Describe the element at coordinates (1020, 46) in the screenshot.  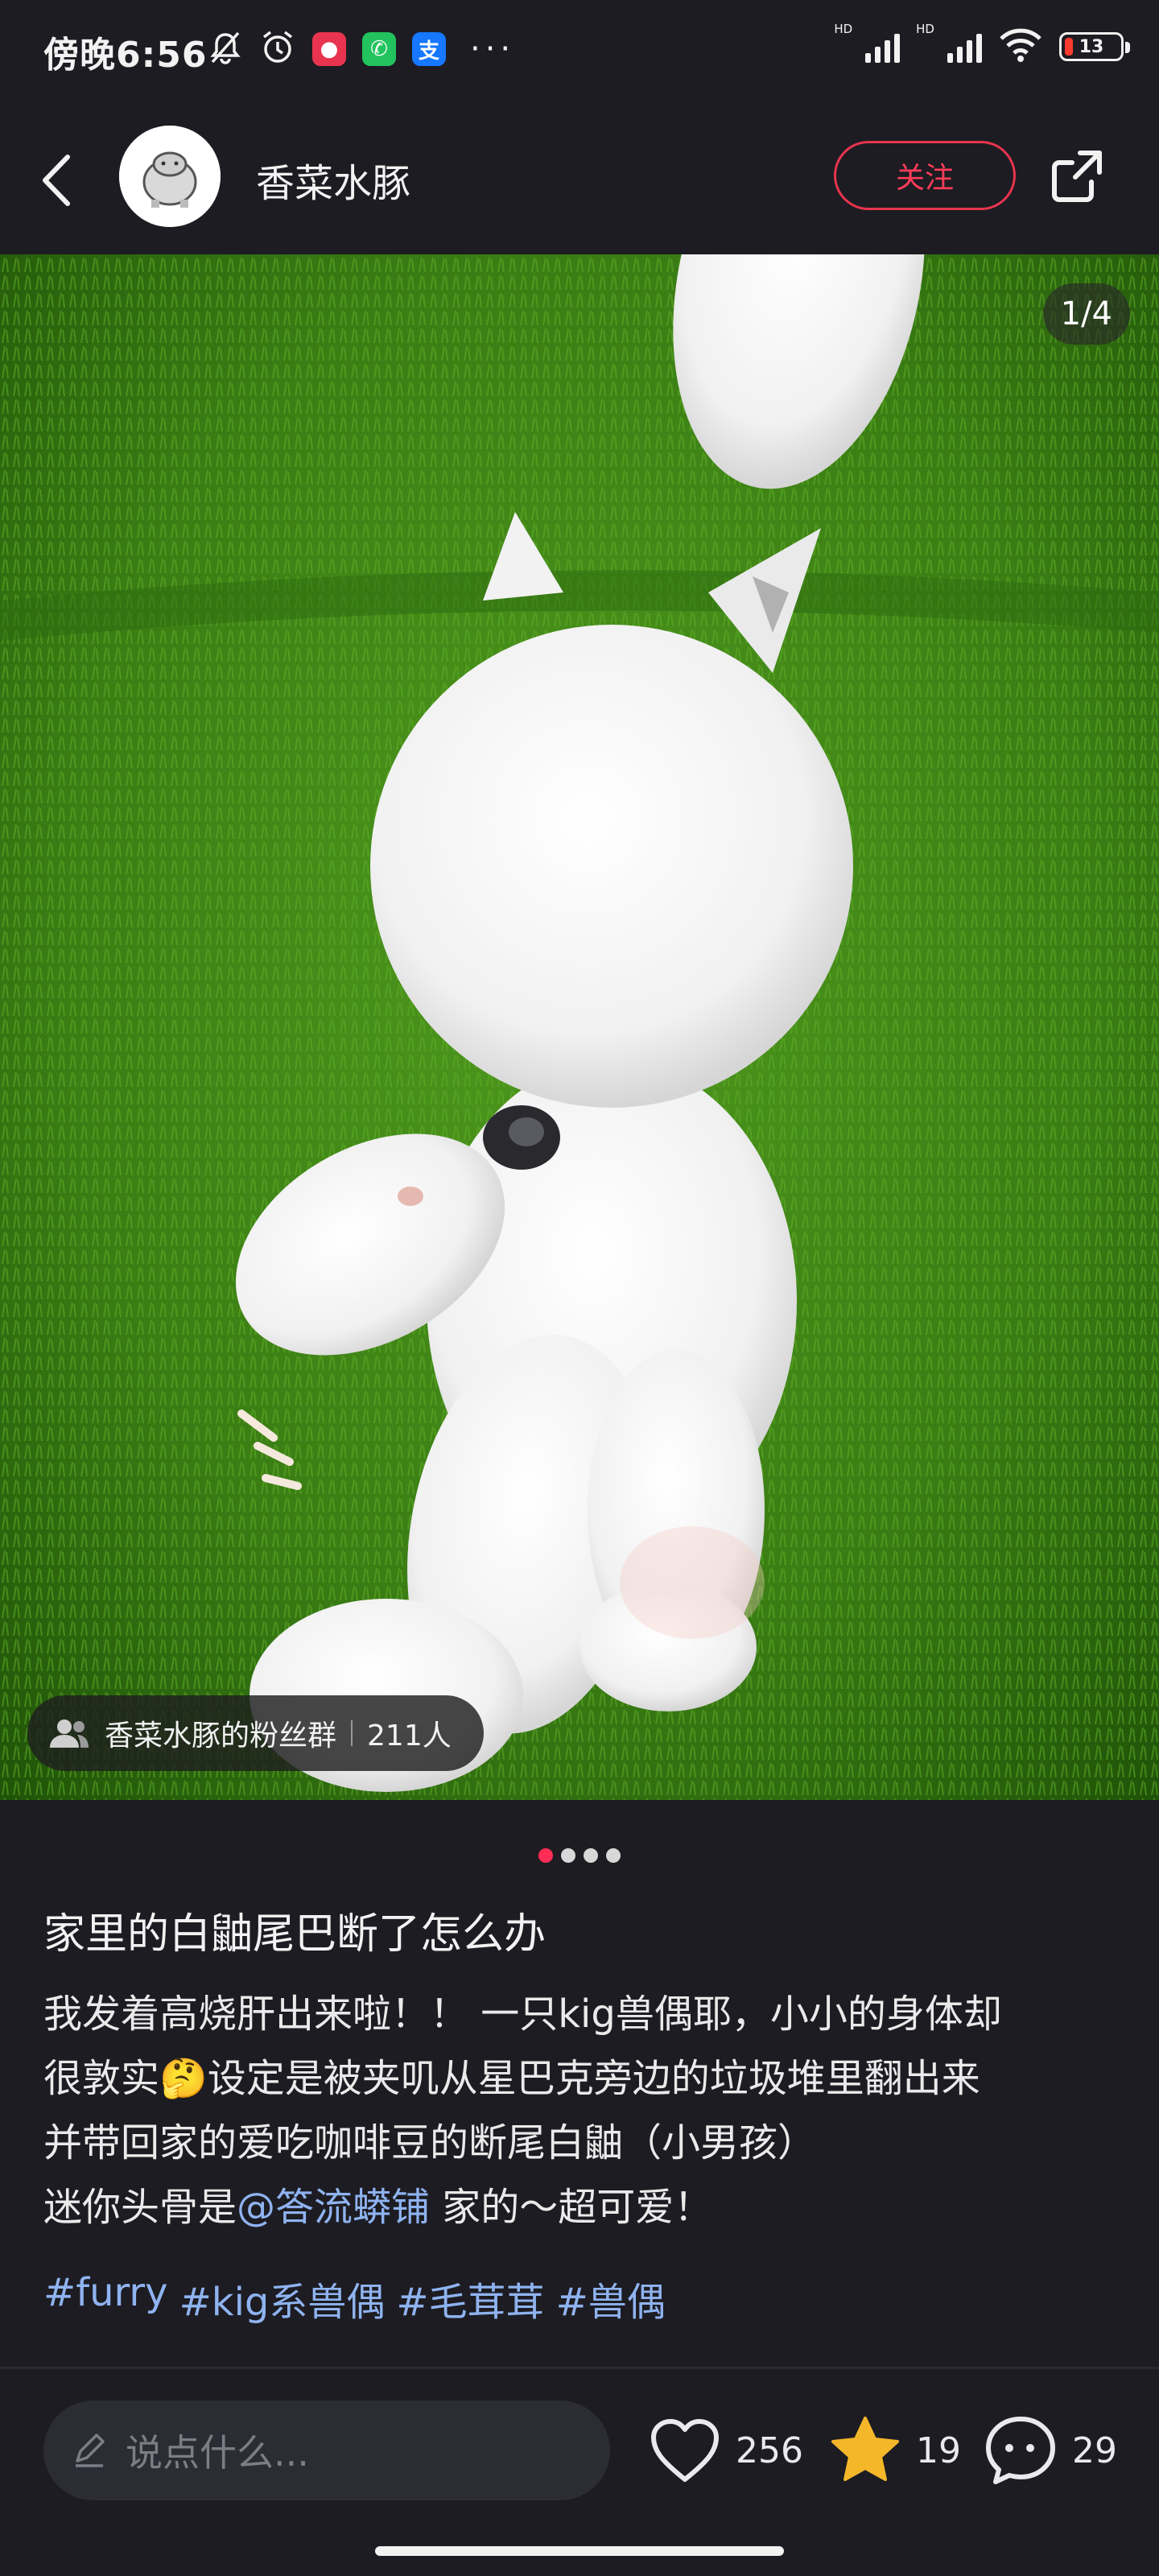
I see `wifi-icon` at that location.